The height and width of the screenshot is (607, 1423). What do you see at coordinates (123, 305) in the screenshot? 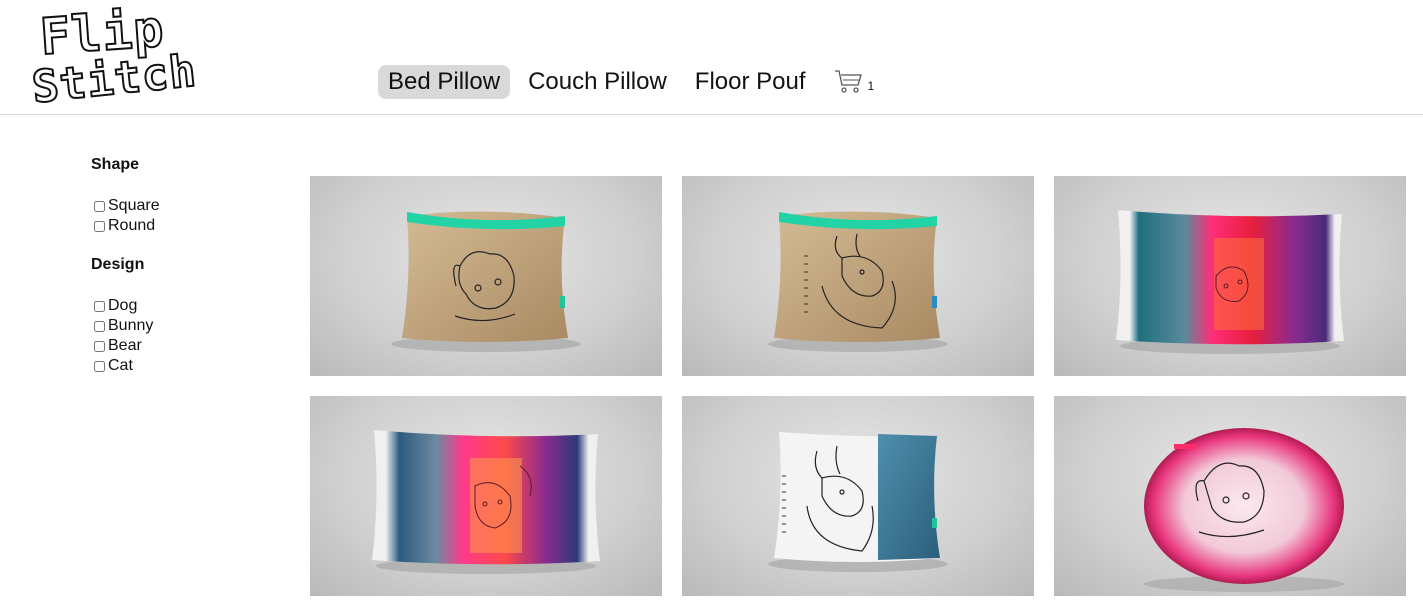
I see `option-label: Dog` at bounding box center [123, 305].